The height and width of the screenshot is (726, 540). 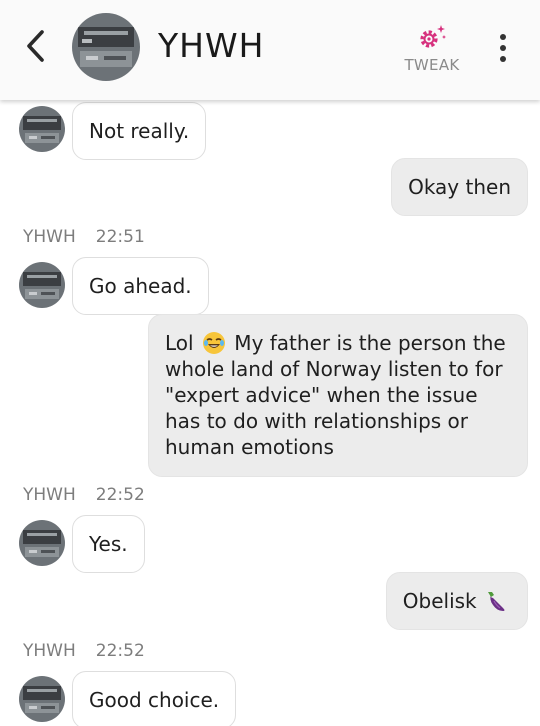 I want to click on chevron-left-icon, so click(x=35, y=46).